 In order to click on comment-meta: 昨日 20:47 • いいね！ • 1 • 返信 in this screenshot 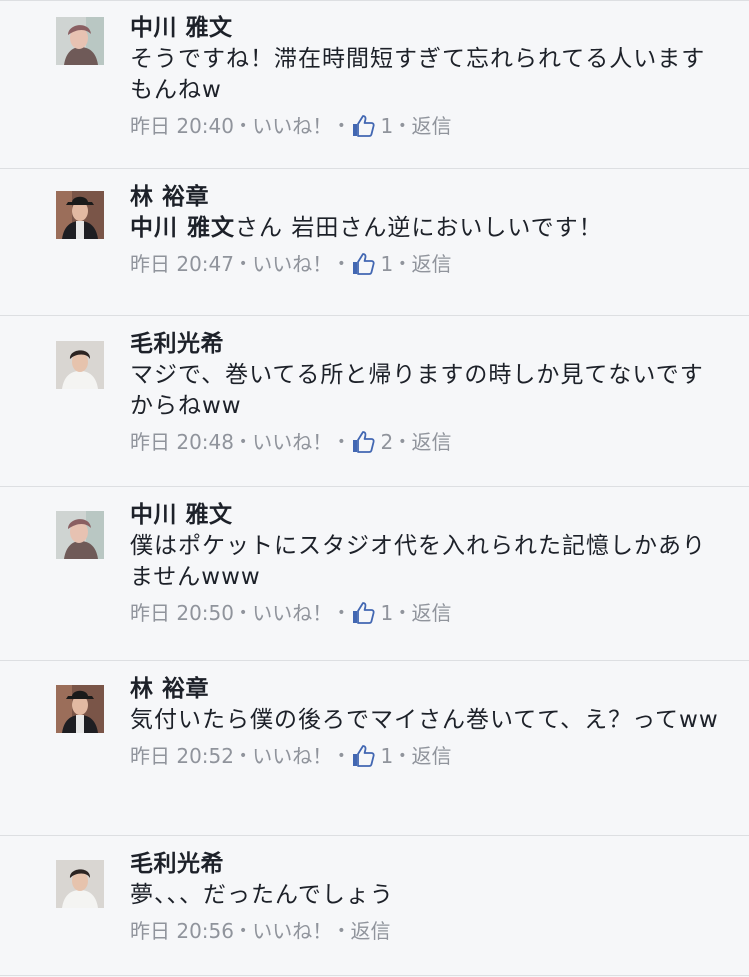, I will do `click(427, 264)`.